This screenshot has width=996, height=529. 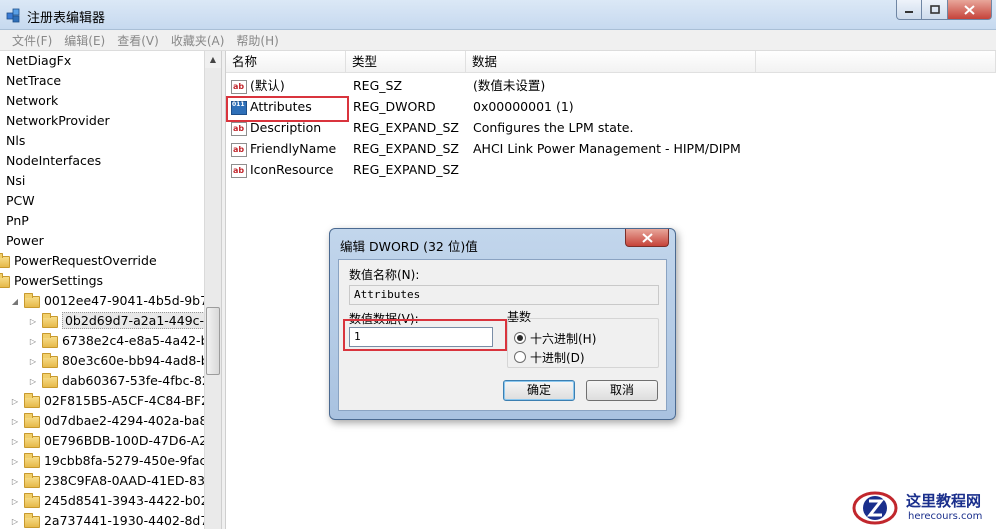 I want to click on menu-favorites: 收藏夹(A), so click(x=198, y=40).